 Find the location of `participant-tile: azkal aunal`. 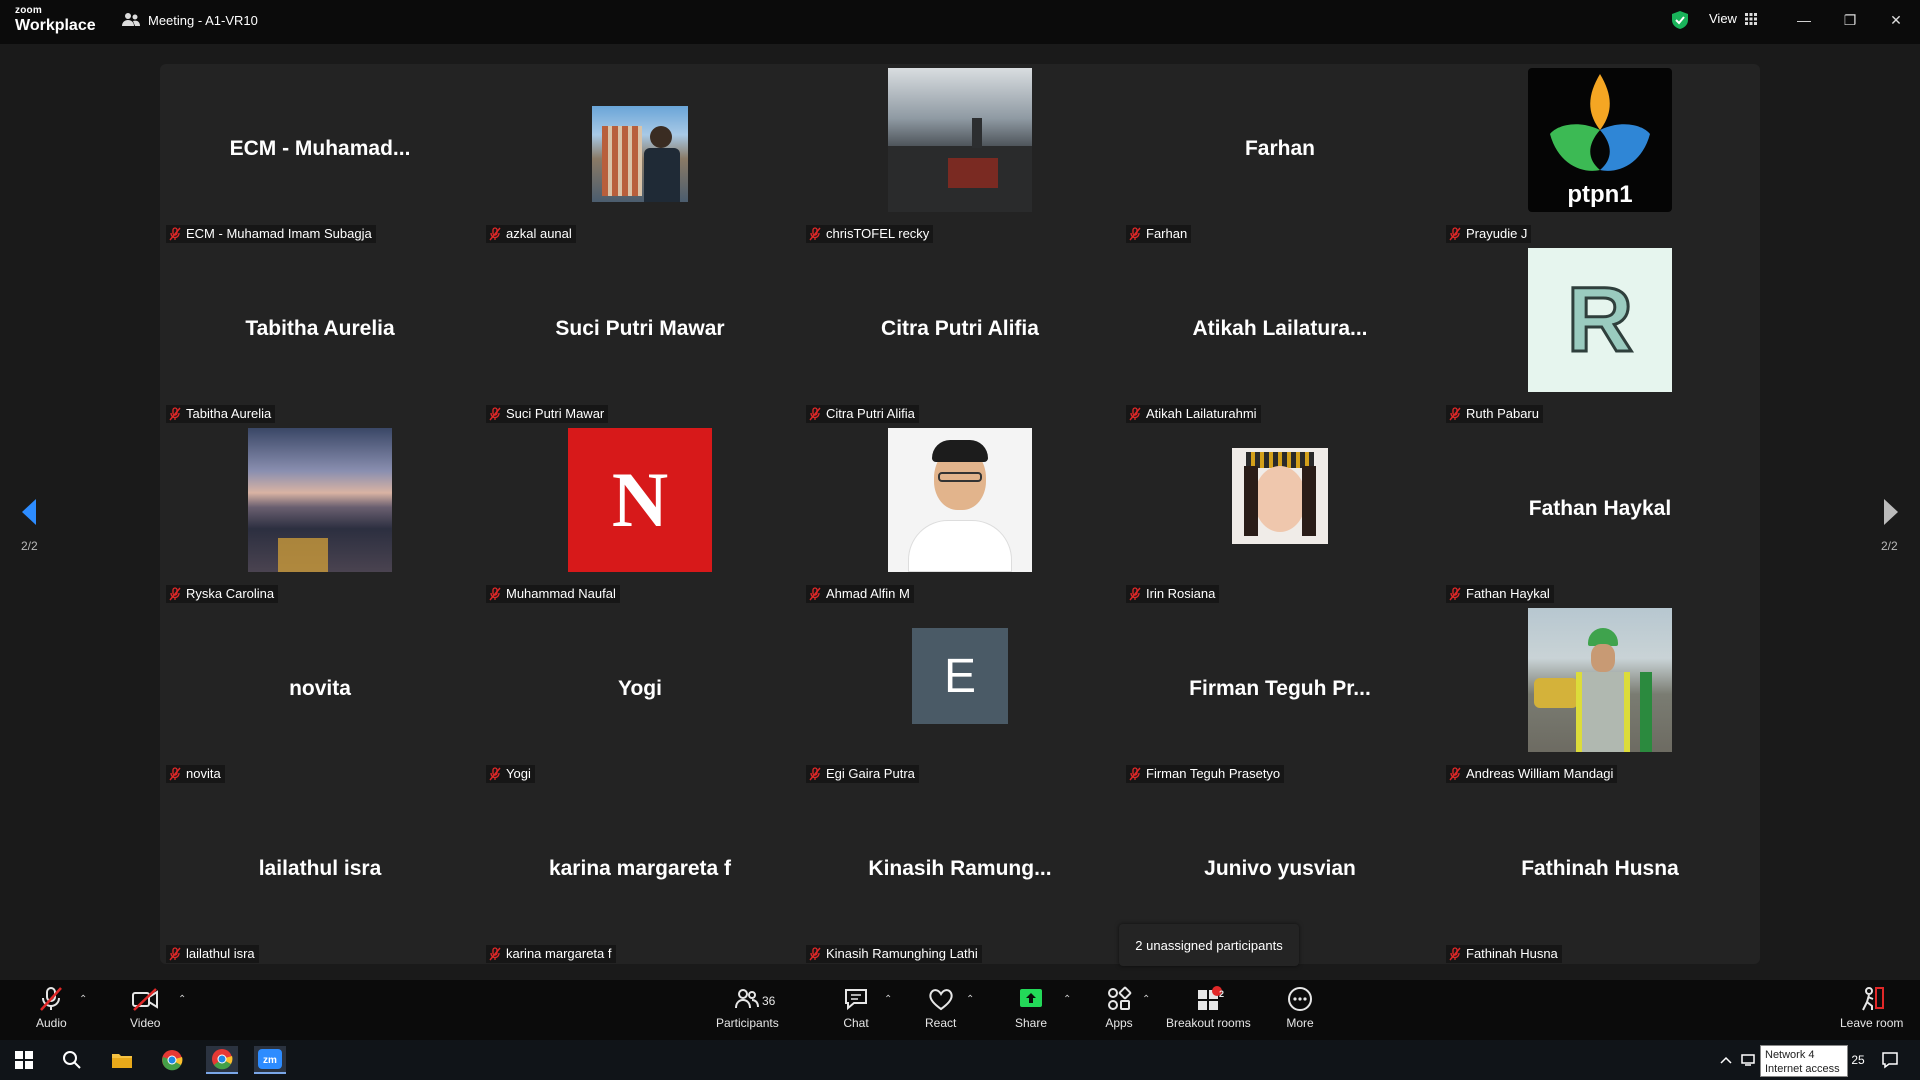

participant-tile: azkal aunal is located at coordinates (640, 154).